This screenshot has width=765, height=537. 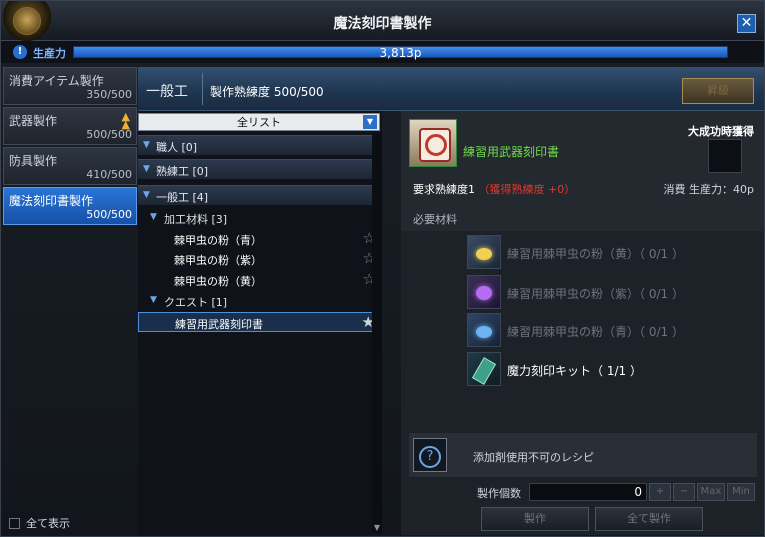 What do you see at coordinates (218, 281) in the screenshot?
I see `recipe-label: 棘甲虫の粉（黄）` at bounding box center [218, 281].